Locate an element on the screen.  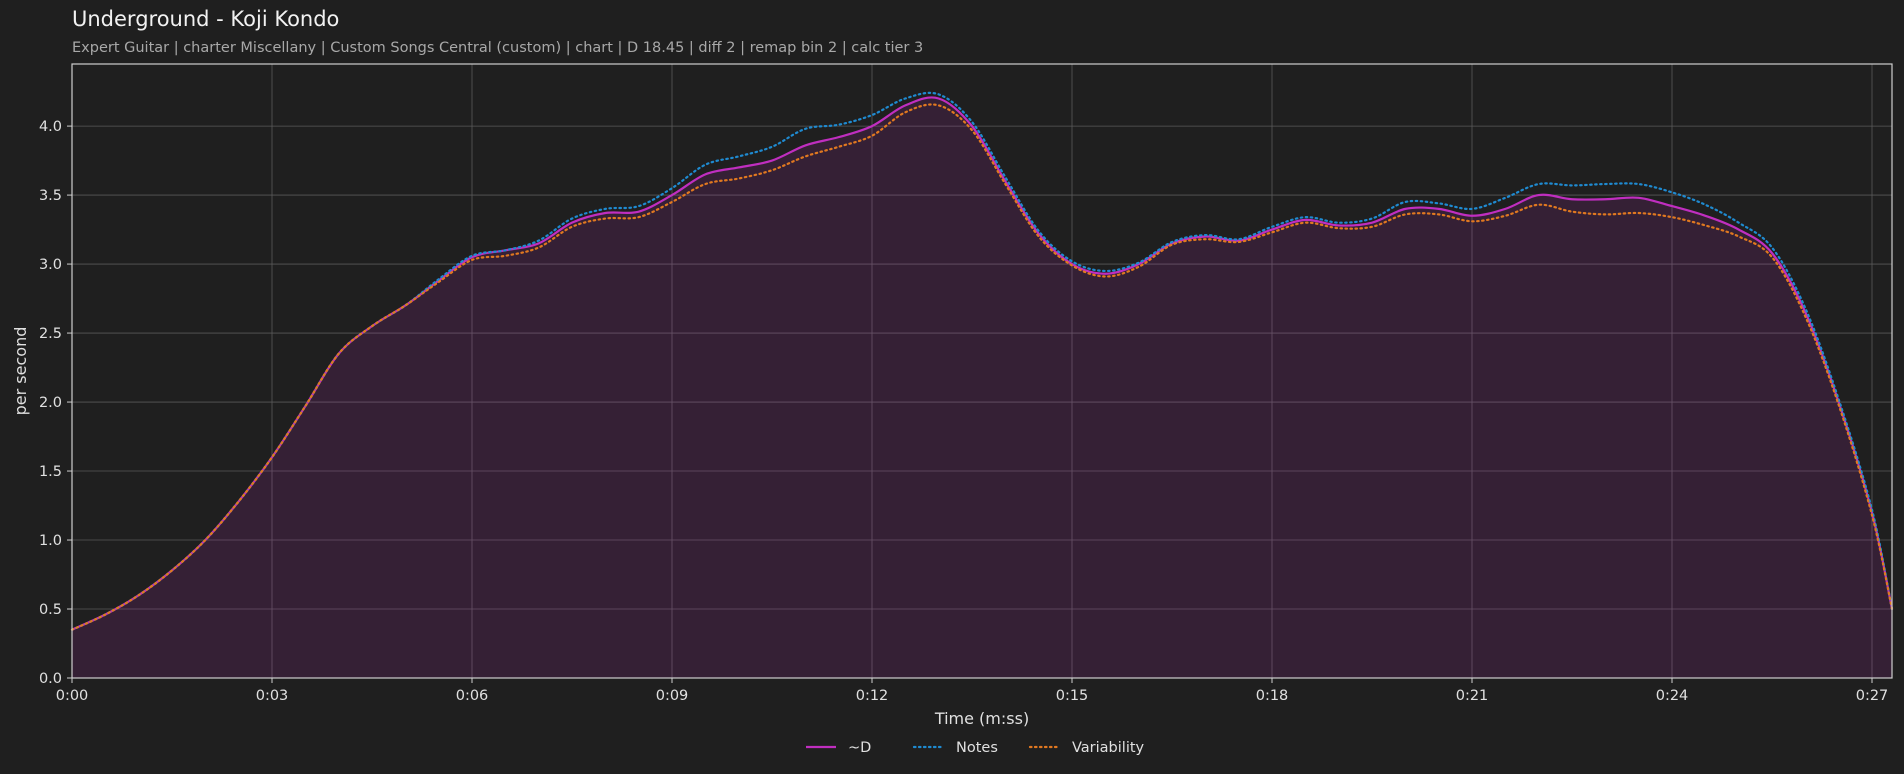
legend-label: Notes is located at coordinates (977, 748).